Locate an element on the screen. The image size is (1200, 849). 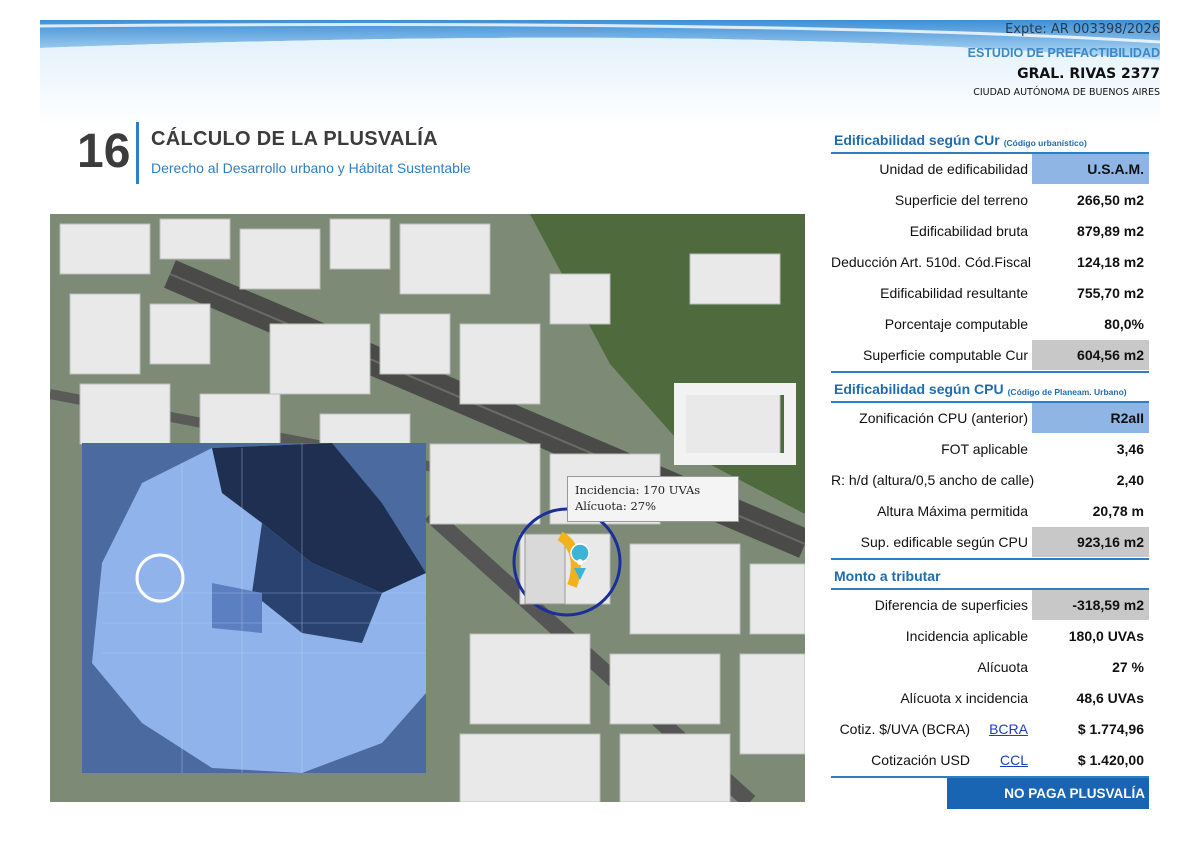
table-row: Zonificación CPU (anterior) R2aII is located at coordinates (990, 418).